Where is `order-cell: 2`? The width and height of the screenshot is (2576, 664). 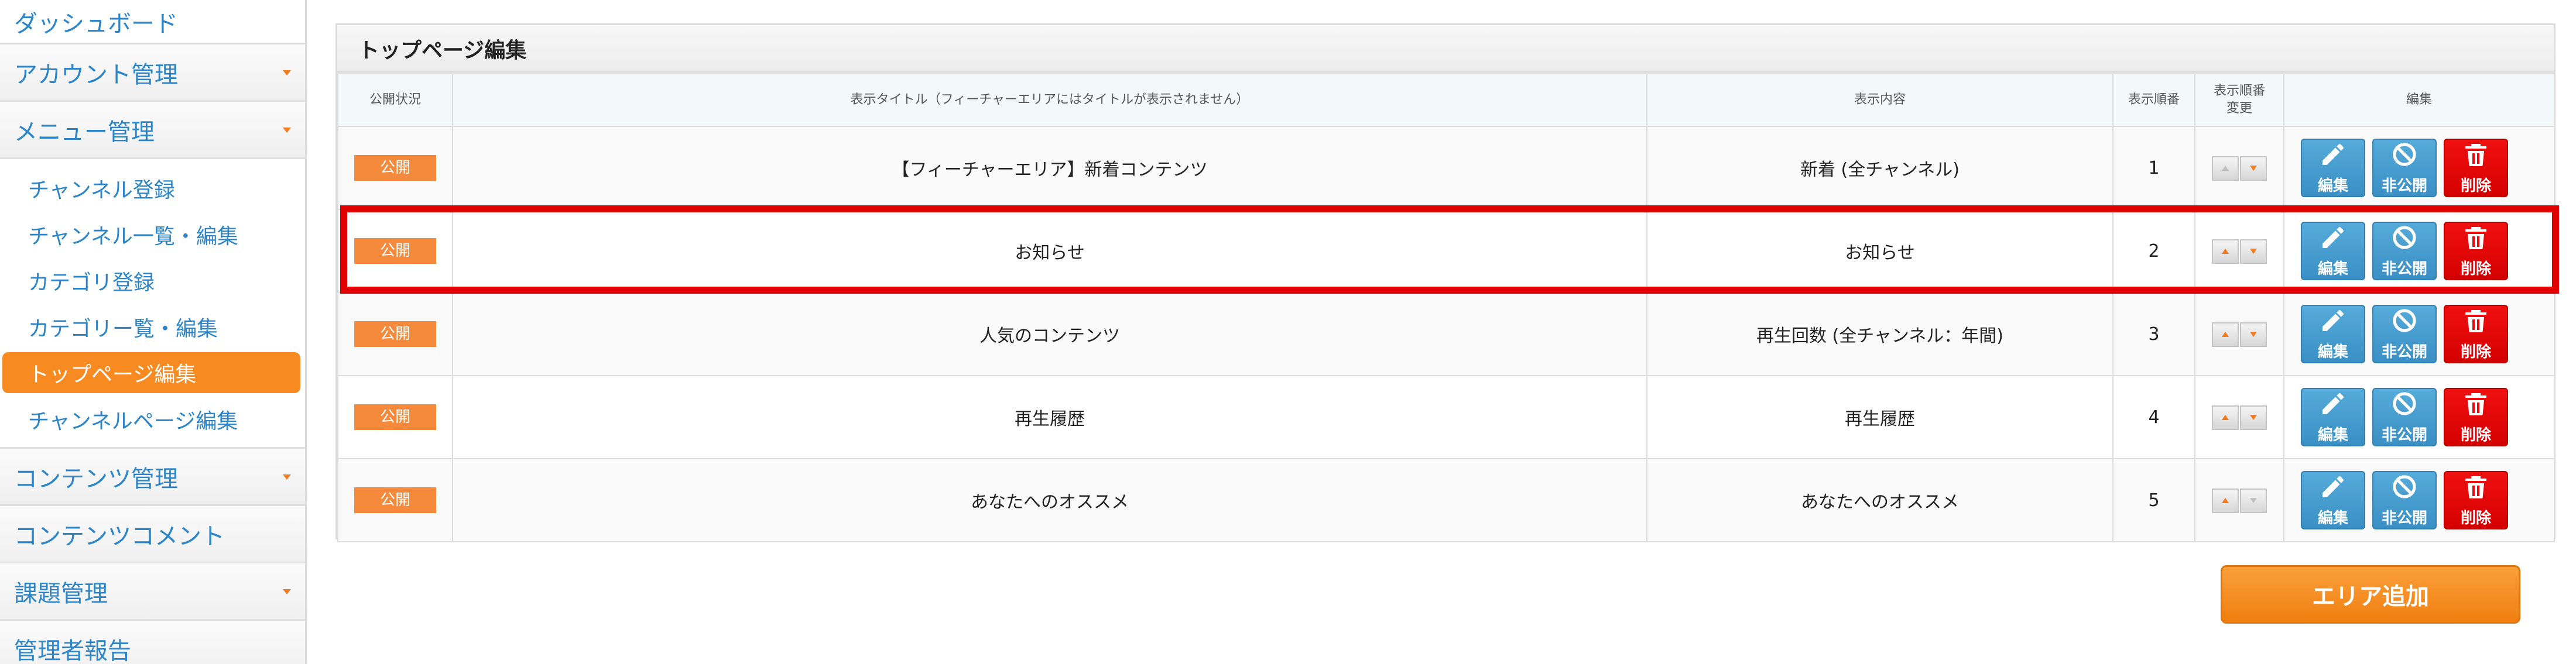
order-cell: 2 is located at coordinates (2153, 251).